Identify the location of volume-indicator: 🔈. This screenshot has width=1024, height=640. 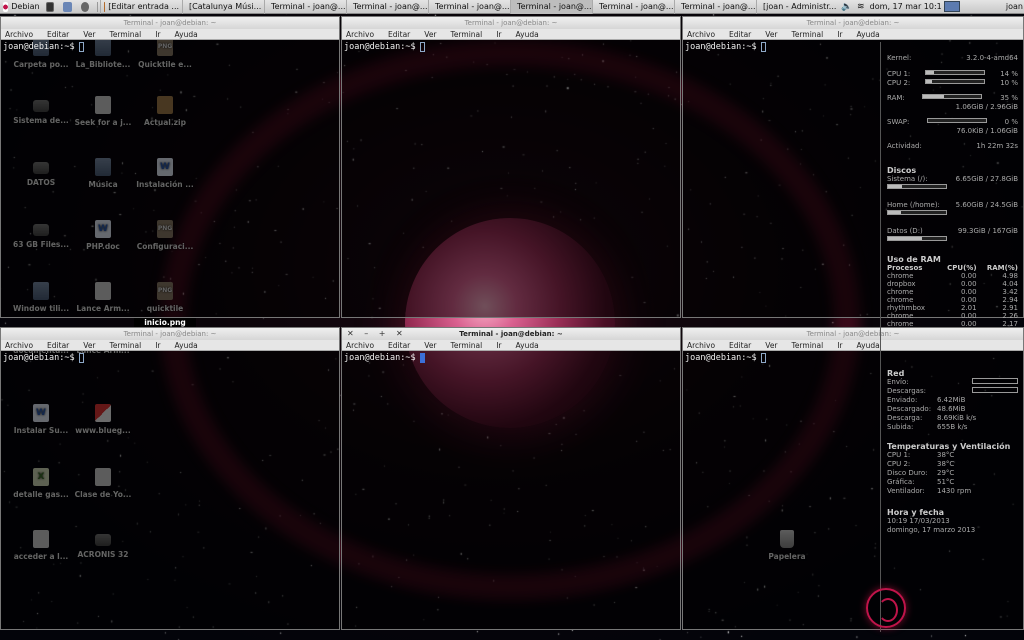
(846, 7).